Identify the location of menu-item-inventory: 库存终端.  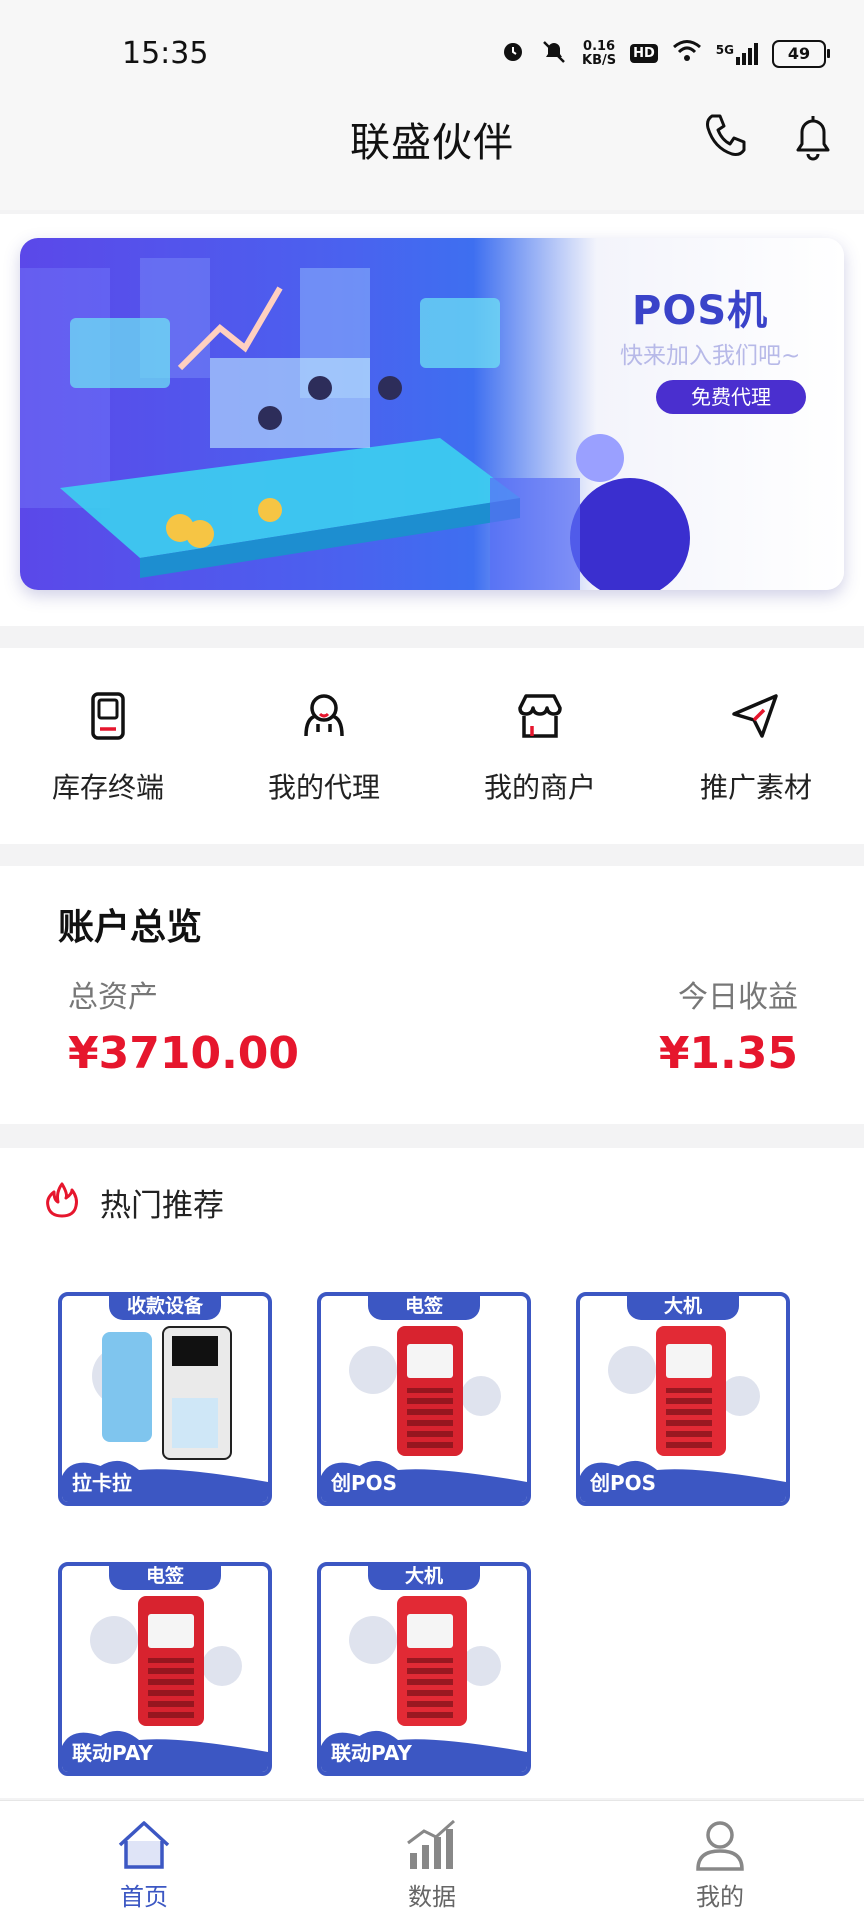
(108, 746).